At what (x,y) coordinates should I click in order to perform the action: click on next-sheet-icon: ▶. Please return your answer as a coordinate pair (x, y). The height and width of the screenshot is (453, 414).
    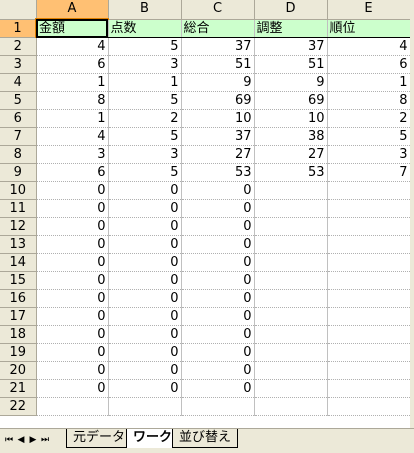
    Looking at the image, I should click on (33, 440).